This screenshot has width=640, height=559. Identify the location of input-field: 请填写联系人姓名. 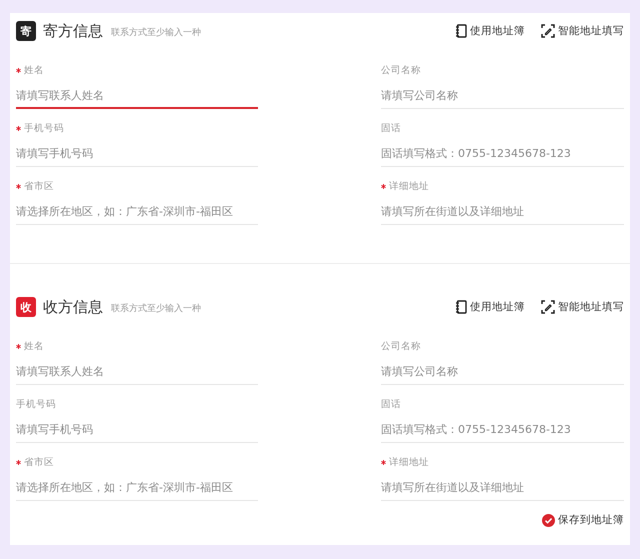
(137, 96).